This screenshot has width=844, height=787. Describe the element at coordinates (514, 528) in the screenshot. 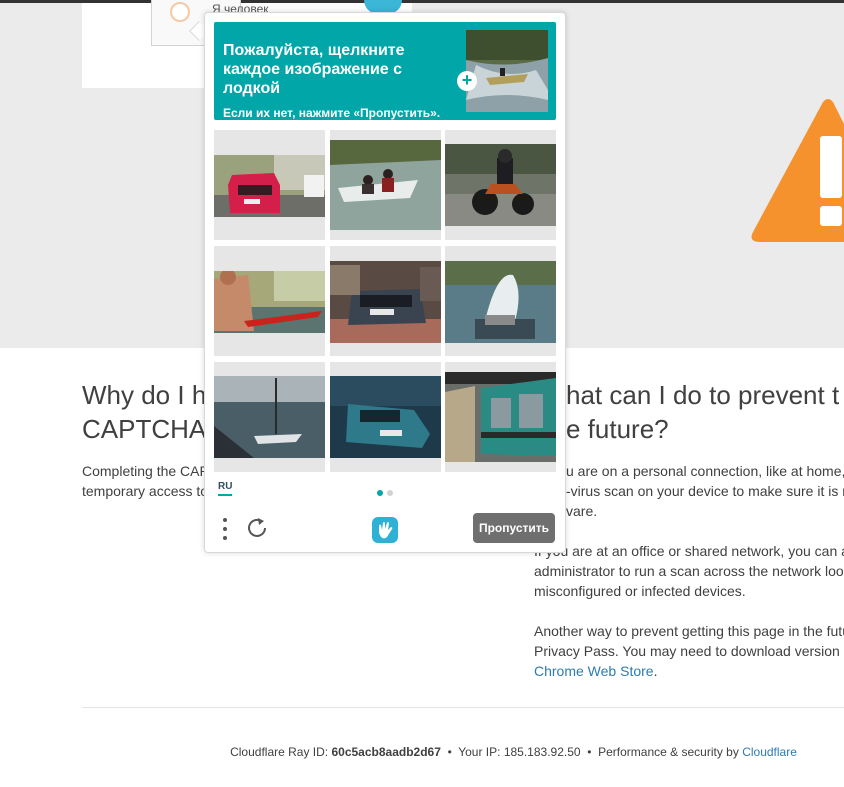

I see `skip-button: Пропустить` at that location.